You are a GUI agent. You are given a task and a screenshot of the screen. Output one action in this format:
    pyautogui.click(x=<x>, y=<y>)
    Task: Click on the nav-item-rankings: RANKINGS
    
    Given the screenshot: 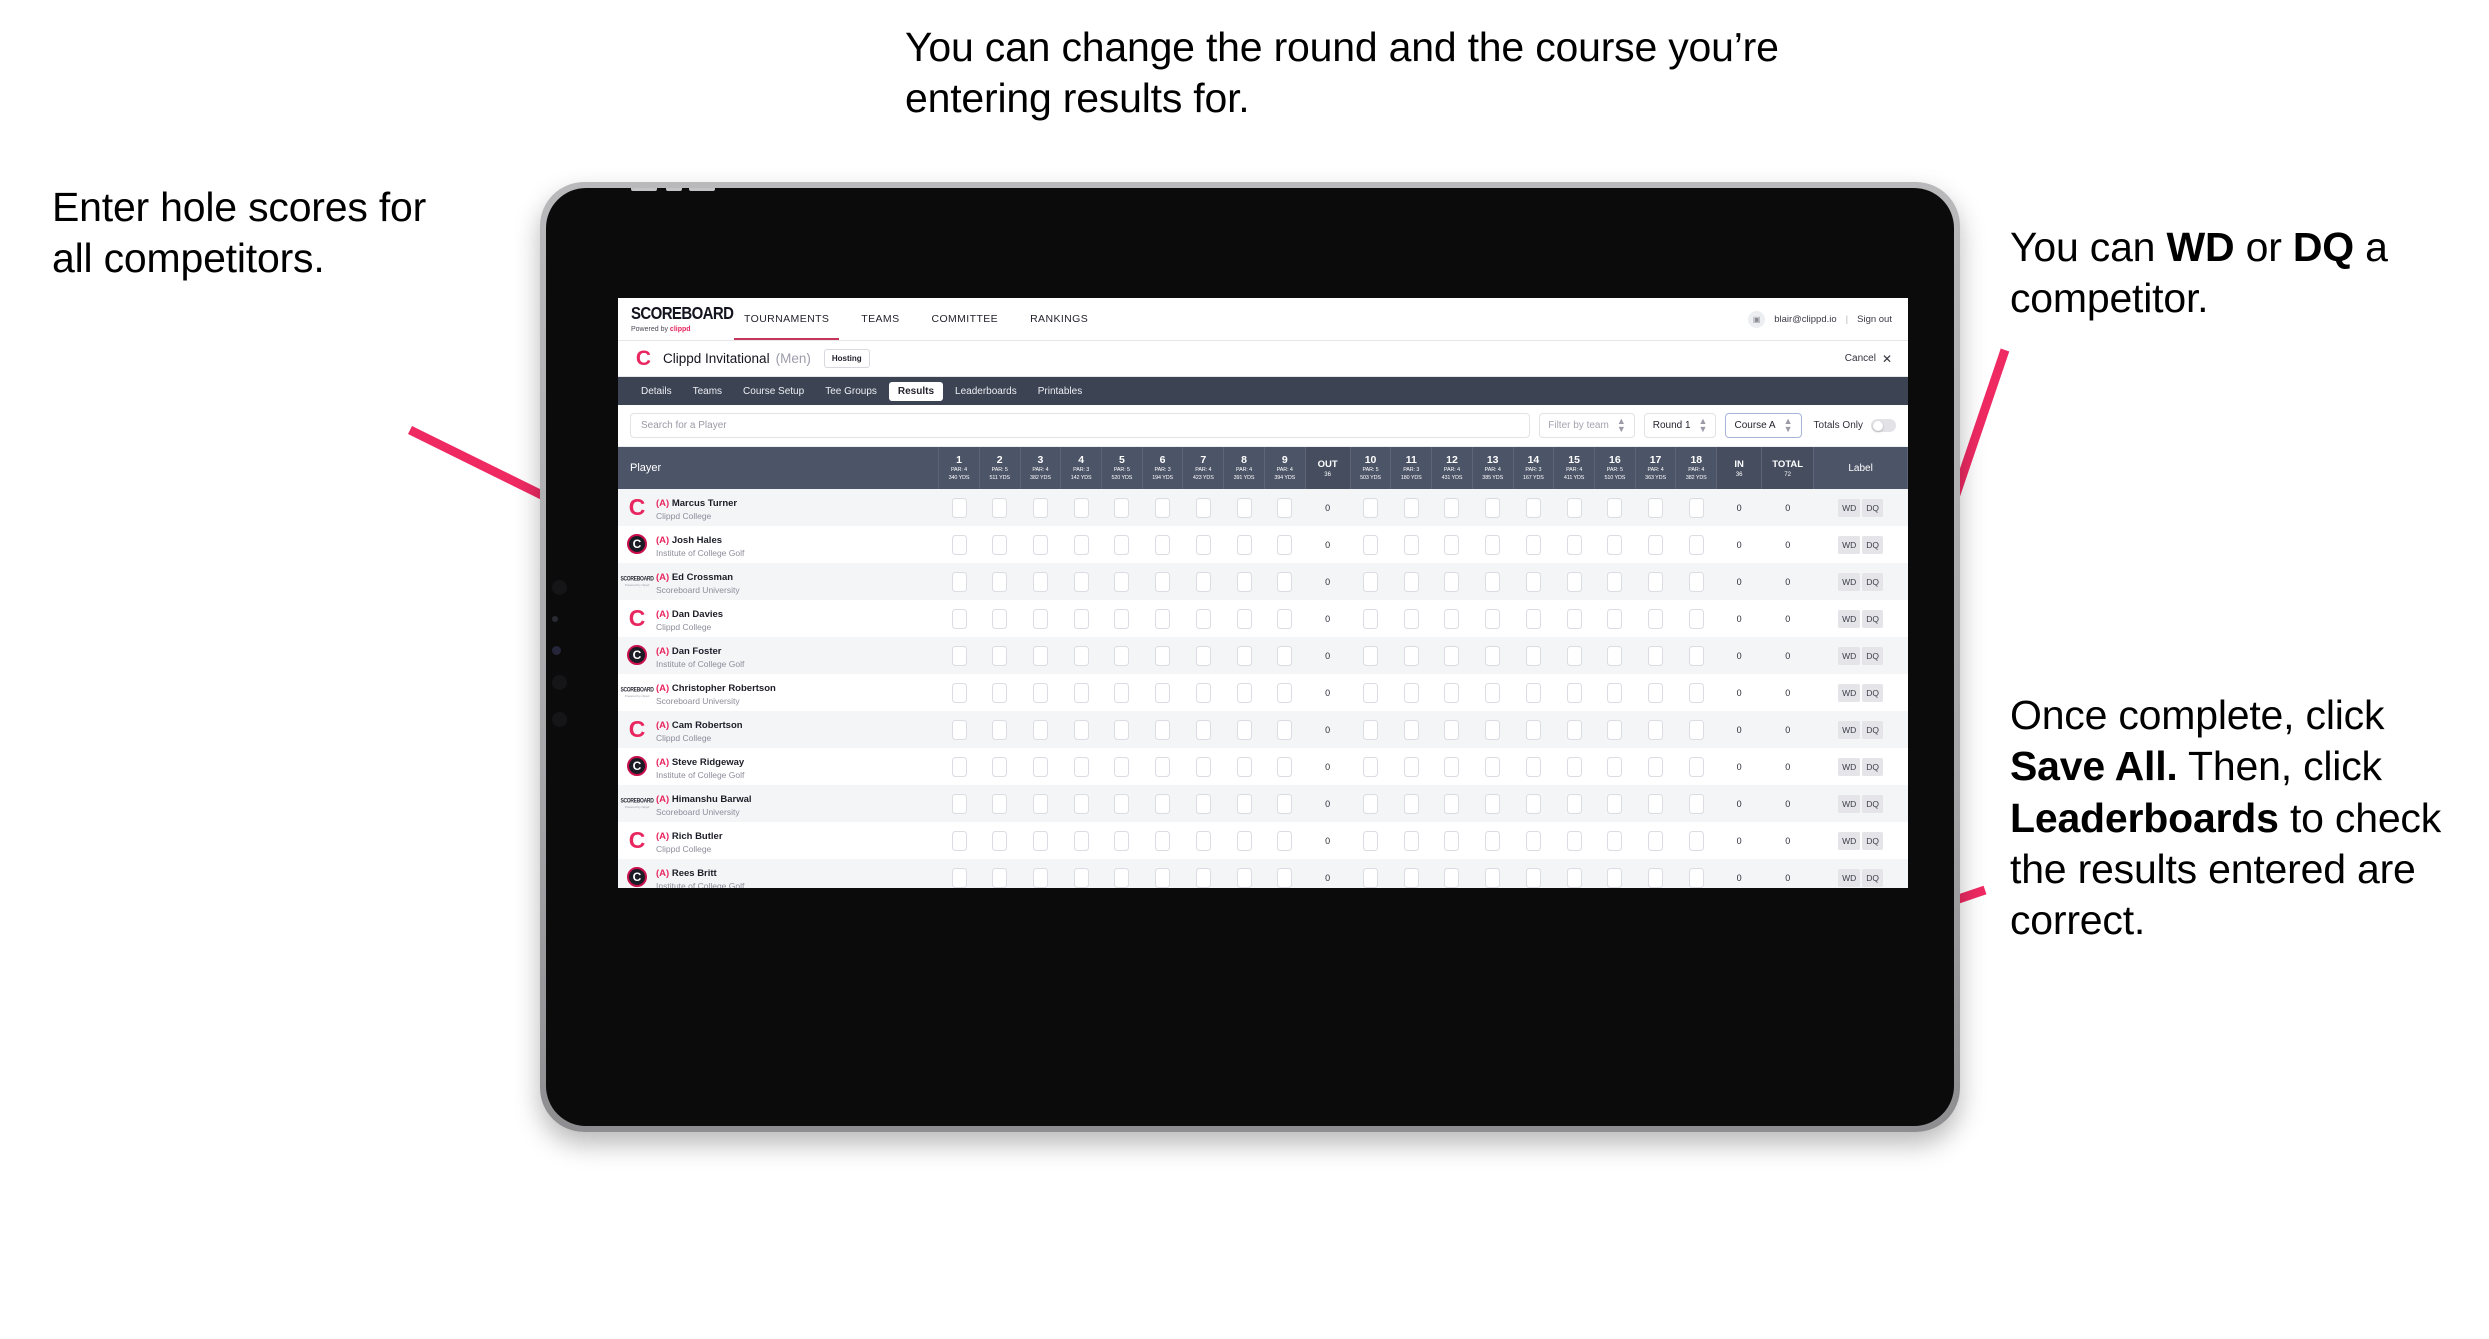 What is the action you would take?
    pyautogui.click(x=1059, y=319)
    